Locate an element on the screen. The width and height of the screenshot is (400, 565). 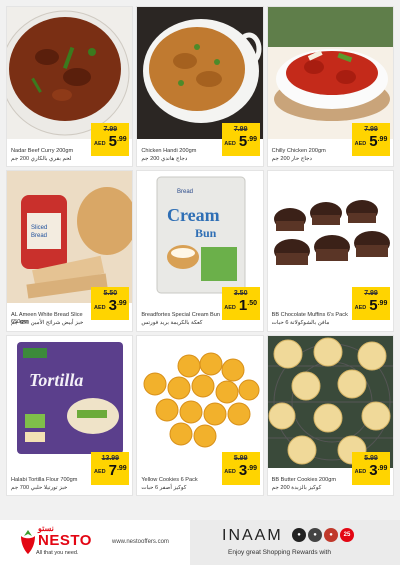
price-whole: 1 is located at coordinates (243, 306).